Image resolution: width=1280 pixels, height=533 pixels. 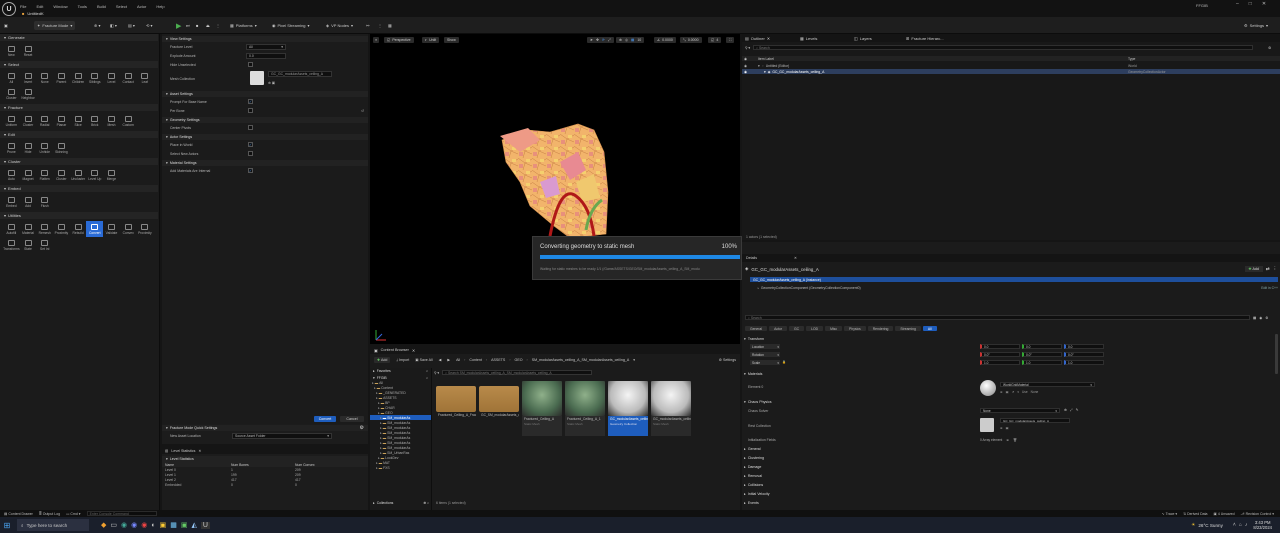 What do you see at coordinates (263, 465) in the screenshot?
I see `column-num-bones: Num Bones` at bounding box center [263, 465].